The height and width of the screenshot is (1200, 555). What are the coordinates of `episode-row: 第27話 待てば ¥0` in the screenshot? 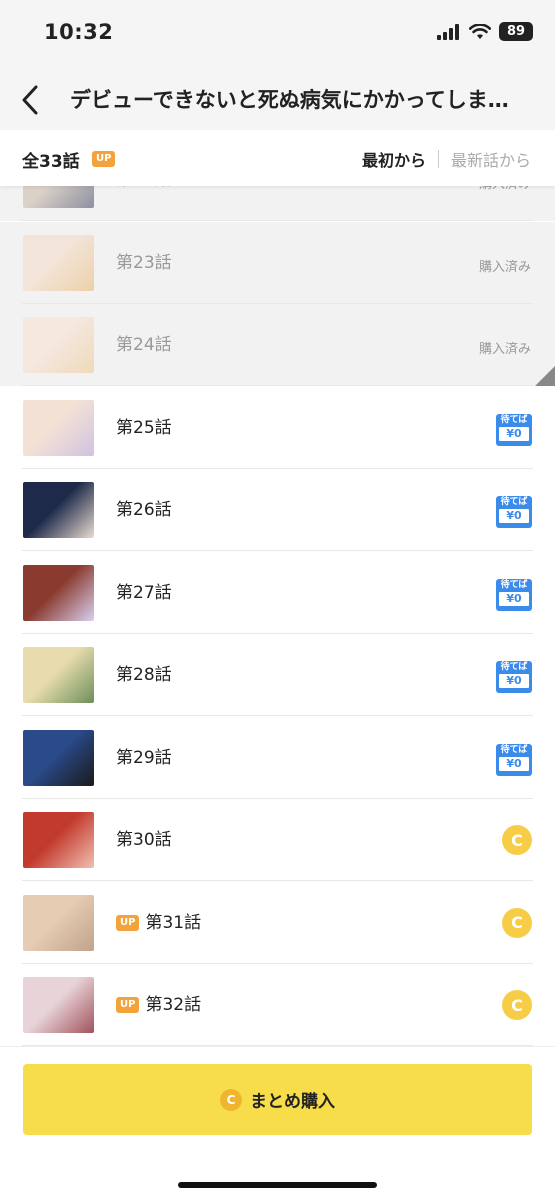 It's located at (277, 592).